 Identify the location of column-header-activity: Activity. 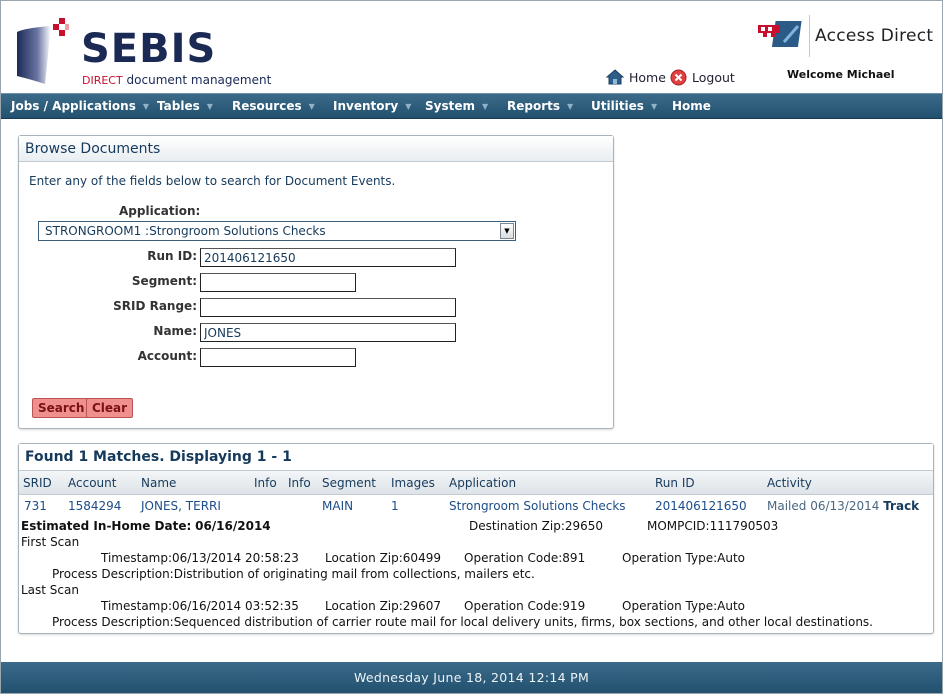
(789, 483).